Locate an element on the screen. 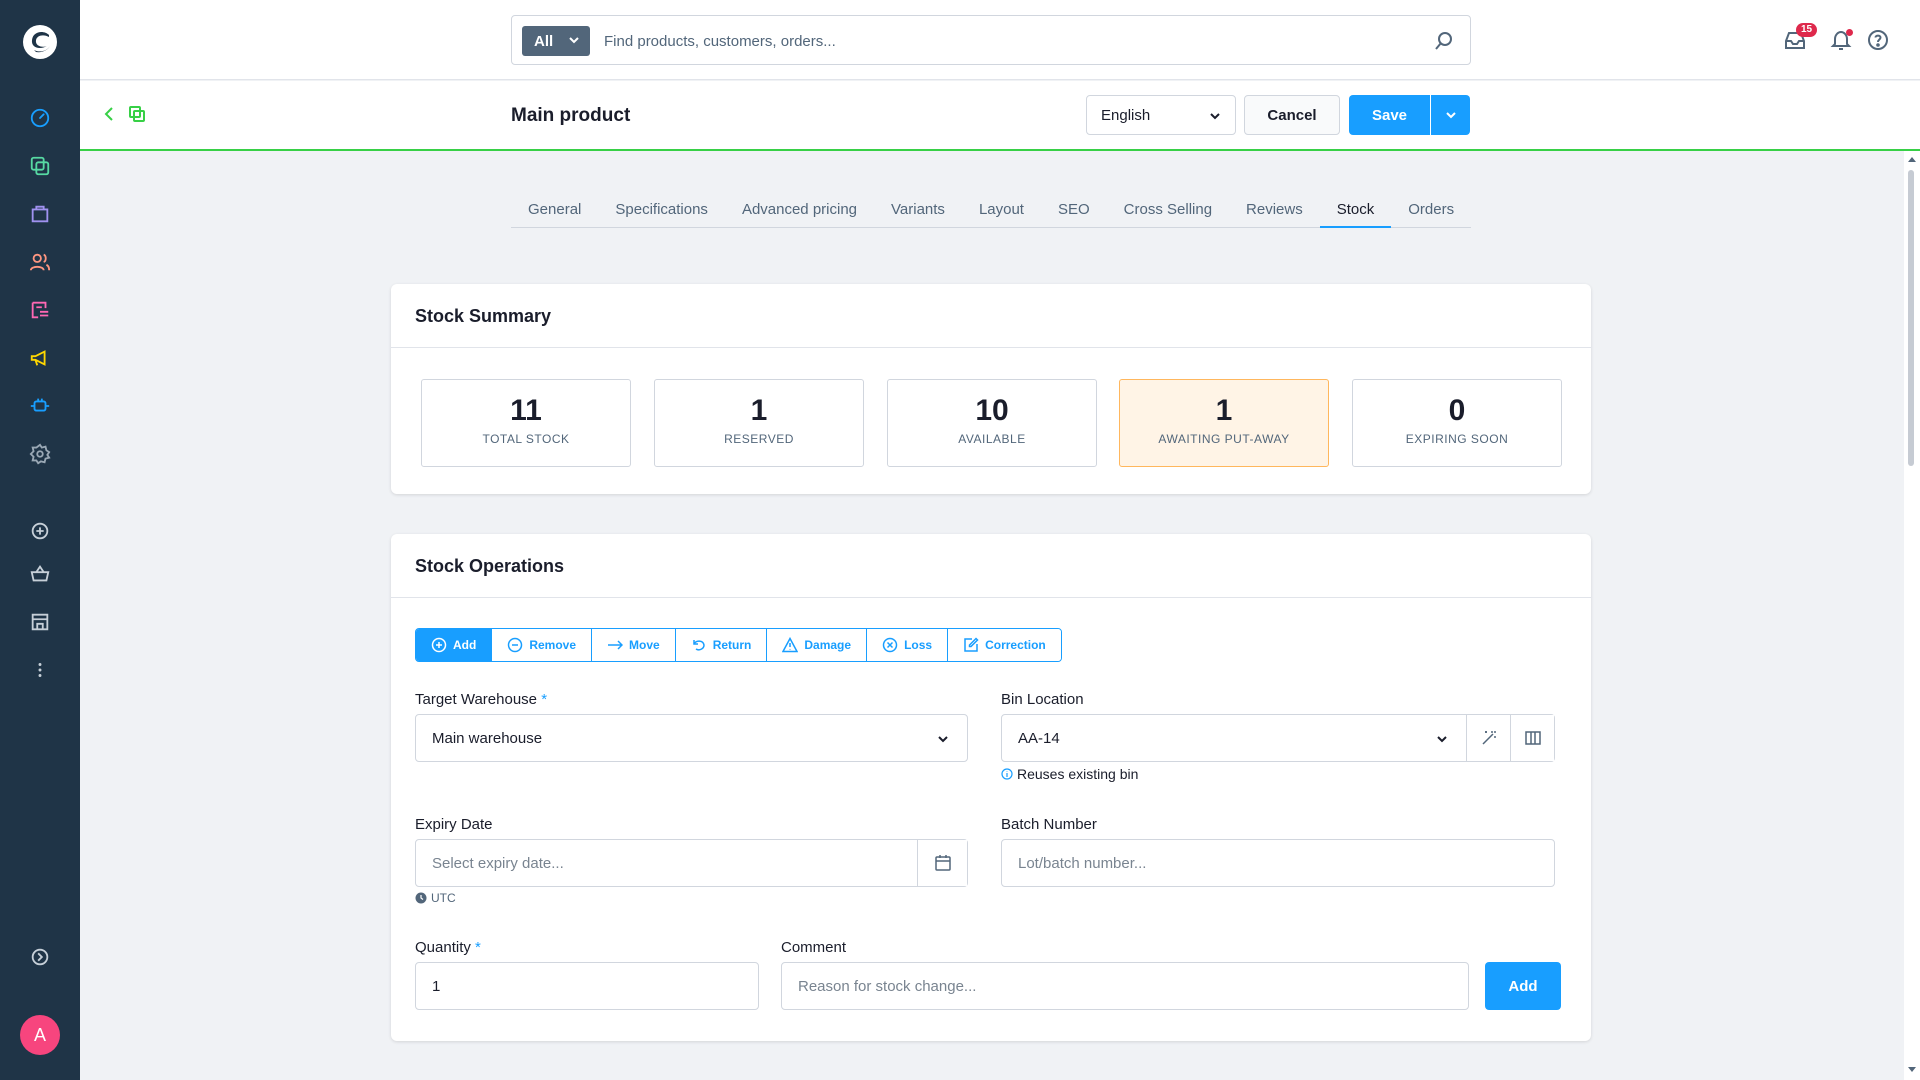 This screenshot has width=1920, height=1080. plus-circle-icon is located at coordinates (439, 645).